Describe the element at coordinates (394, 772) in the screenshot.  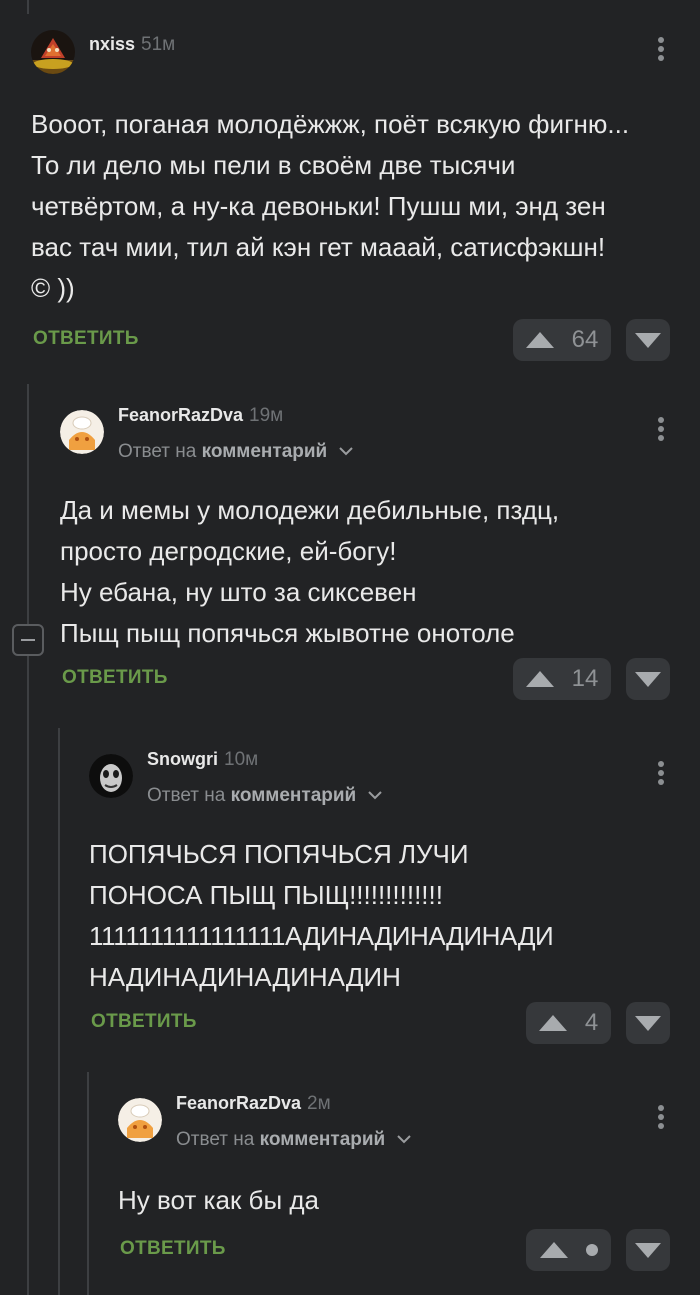
I see `comment-header: Snowgri 10м Ответ на комментарий` at that location.